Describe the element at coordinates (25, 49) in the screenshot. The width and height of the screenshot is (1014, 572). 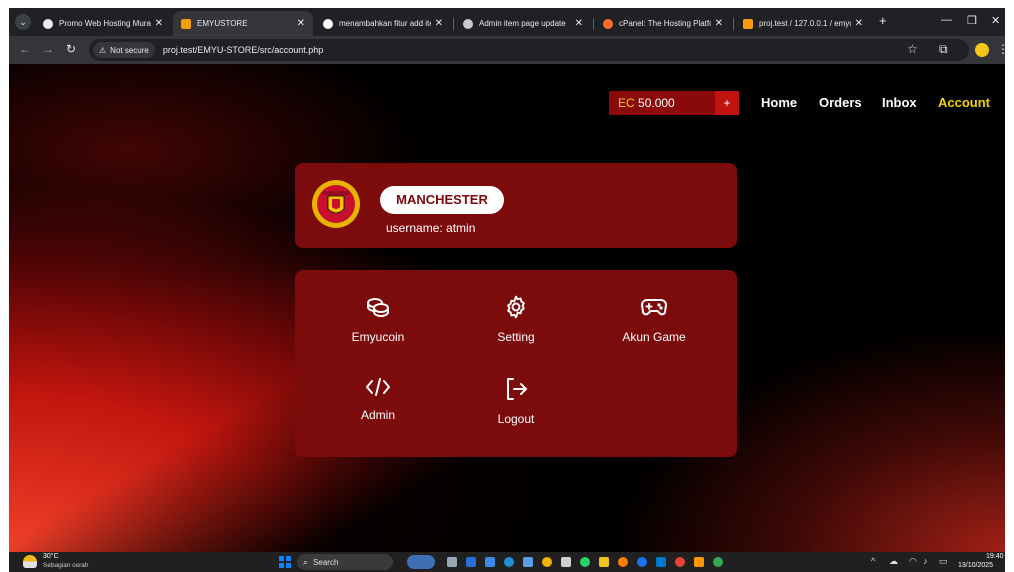
I see `back-icon: ←` at that location.